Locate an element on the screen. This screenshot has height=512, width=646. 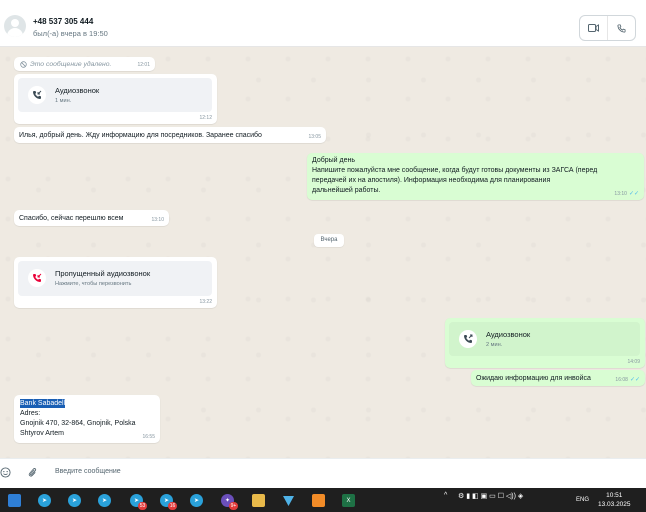
tray-icons: ⚙ ▮ ◧ ▣ ▭ ☐ ◁)) ◈ is located at coordinates (490, 496).